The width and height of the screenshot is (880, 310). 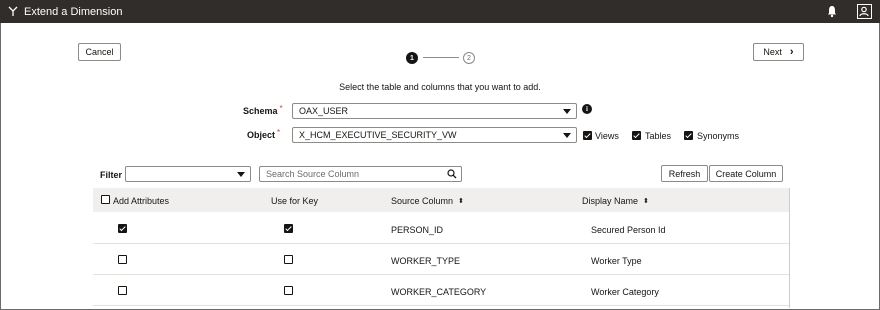 What do you see at coordinates (350, 174) in the screenshot?
I see `search-input` at bounding box center [350, 174].